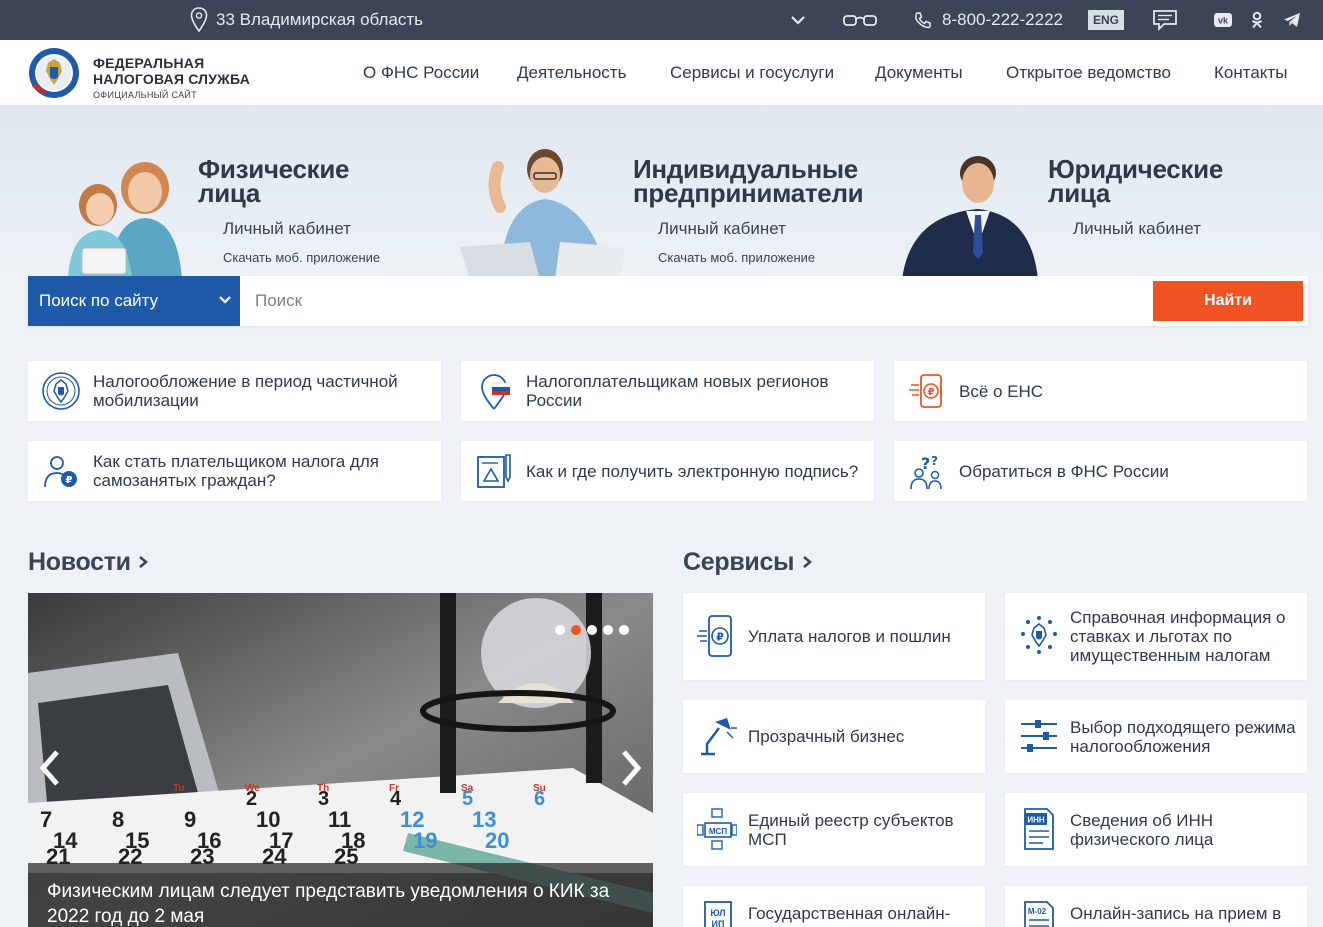  Describe the element at coordinates (118, 819) in the screenshot. I see `calendar-number: 8` at that location.